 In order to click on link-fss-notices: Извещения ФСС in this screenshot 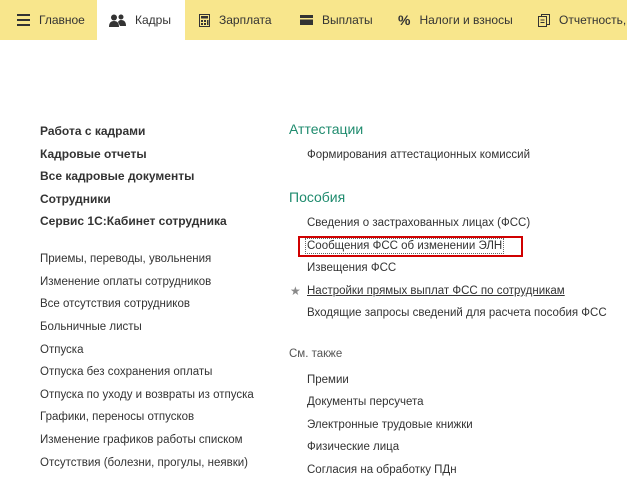, I will do `click(351, 268)`.